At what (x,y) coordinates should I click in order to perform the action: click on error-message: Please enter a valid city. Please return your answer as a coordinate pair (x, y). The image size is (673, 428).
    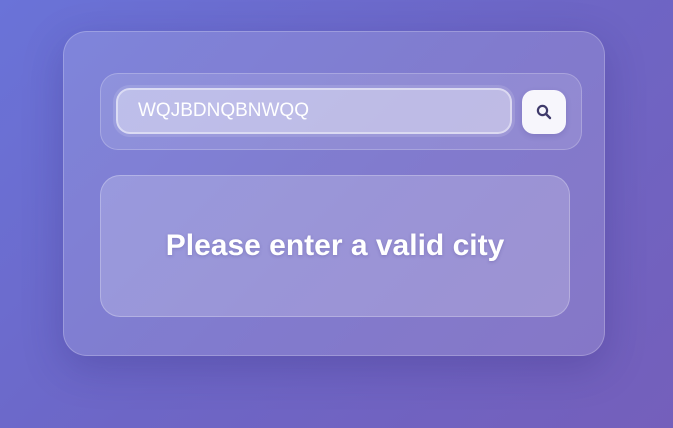
    Looking at the image, I should click on (335, 245).